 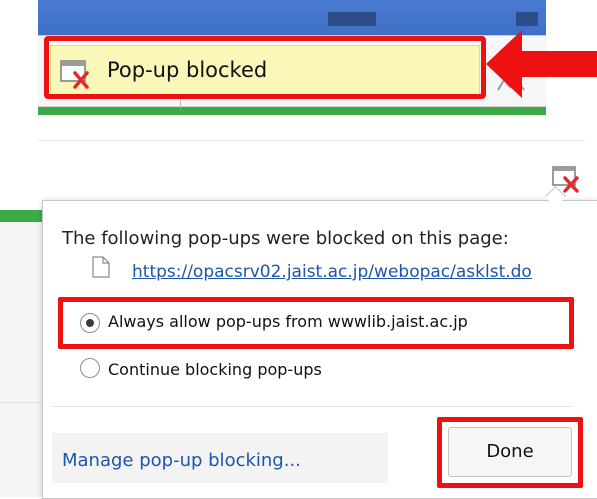 I want to click on radio-selected-dot, so click(x=90, y=323).